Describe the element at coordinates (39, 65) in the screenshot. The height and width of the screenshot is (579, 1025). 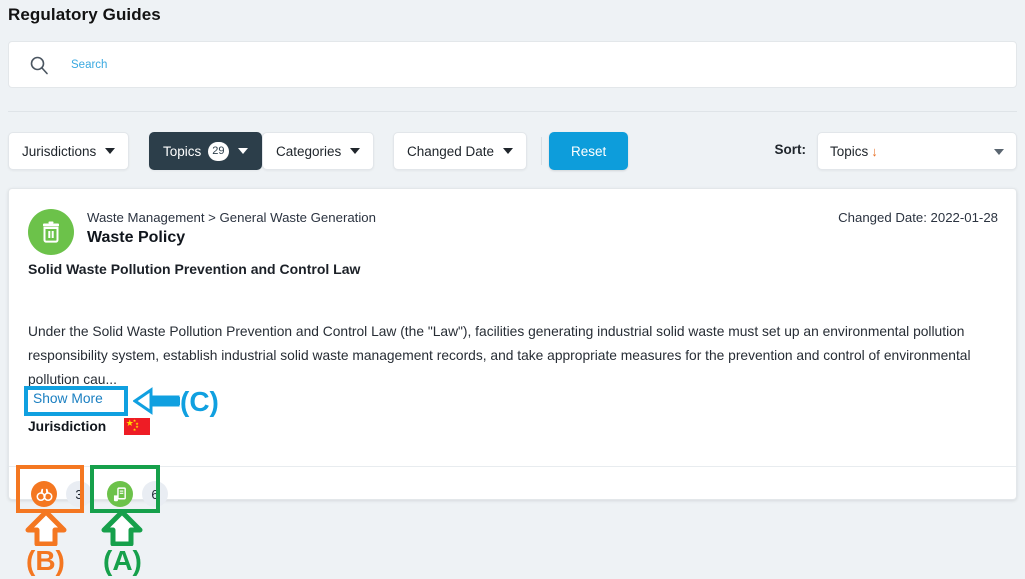
I see `search-icon` at that location.